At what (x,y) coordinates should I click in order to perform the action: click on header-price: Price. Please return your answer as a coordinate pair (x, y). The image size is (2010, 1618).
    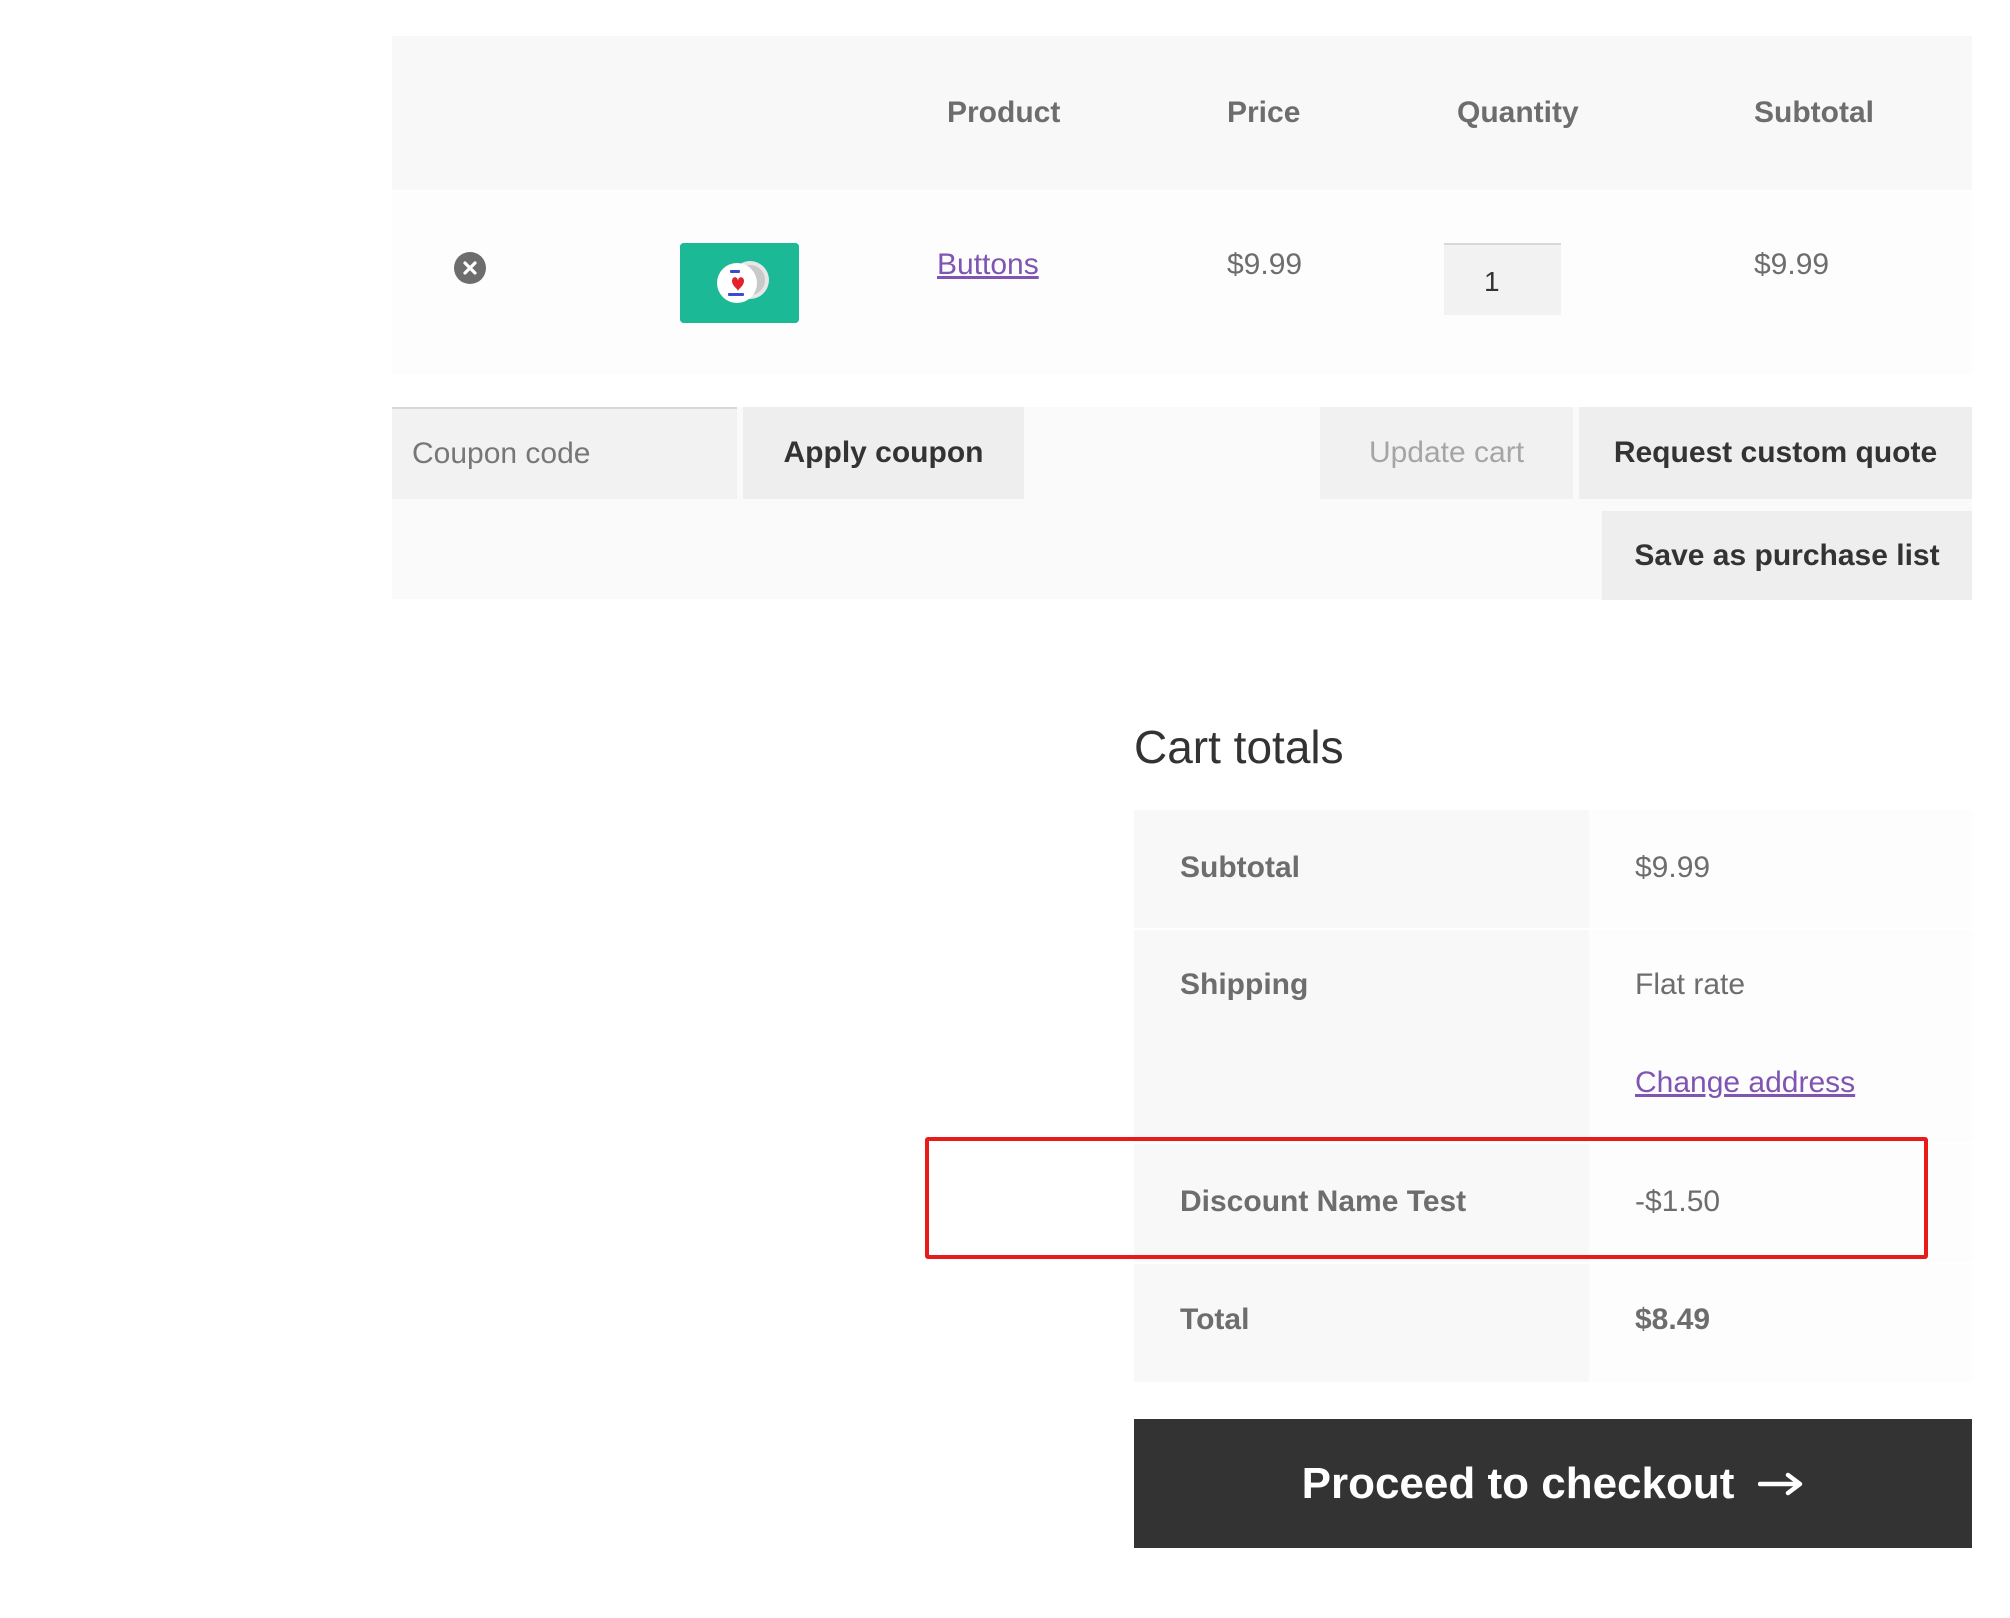
    Looking at the image, I should click on (1264, 112).